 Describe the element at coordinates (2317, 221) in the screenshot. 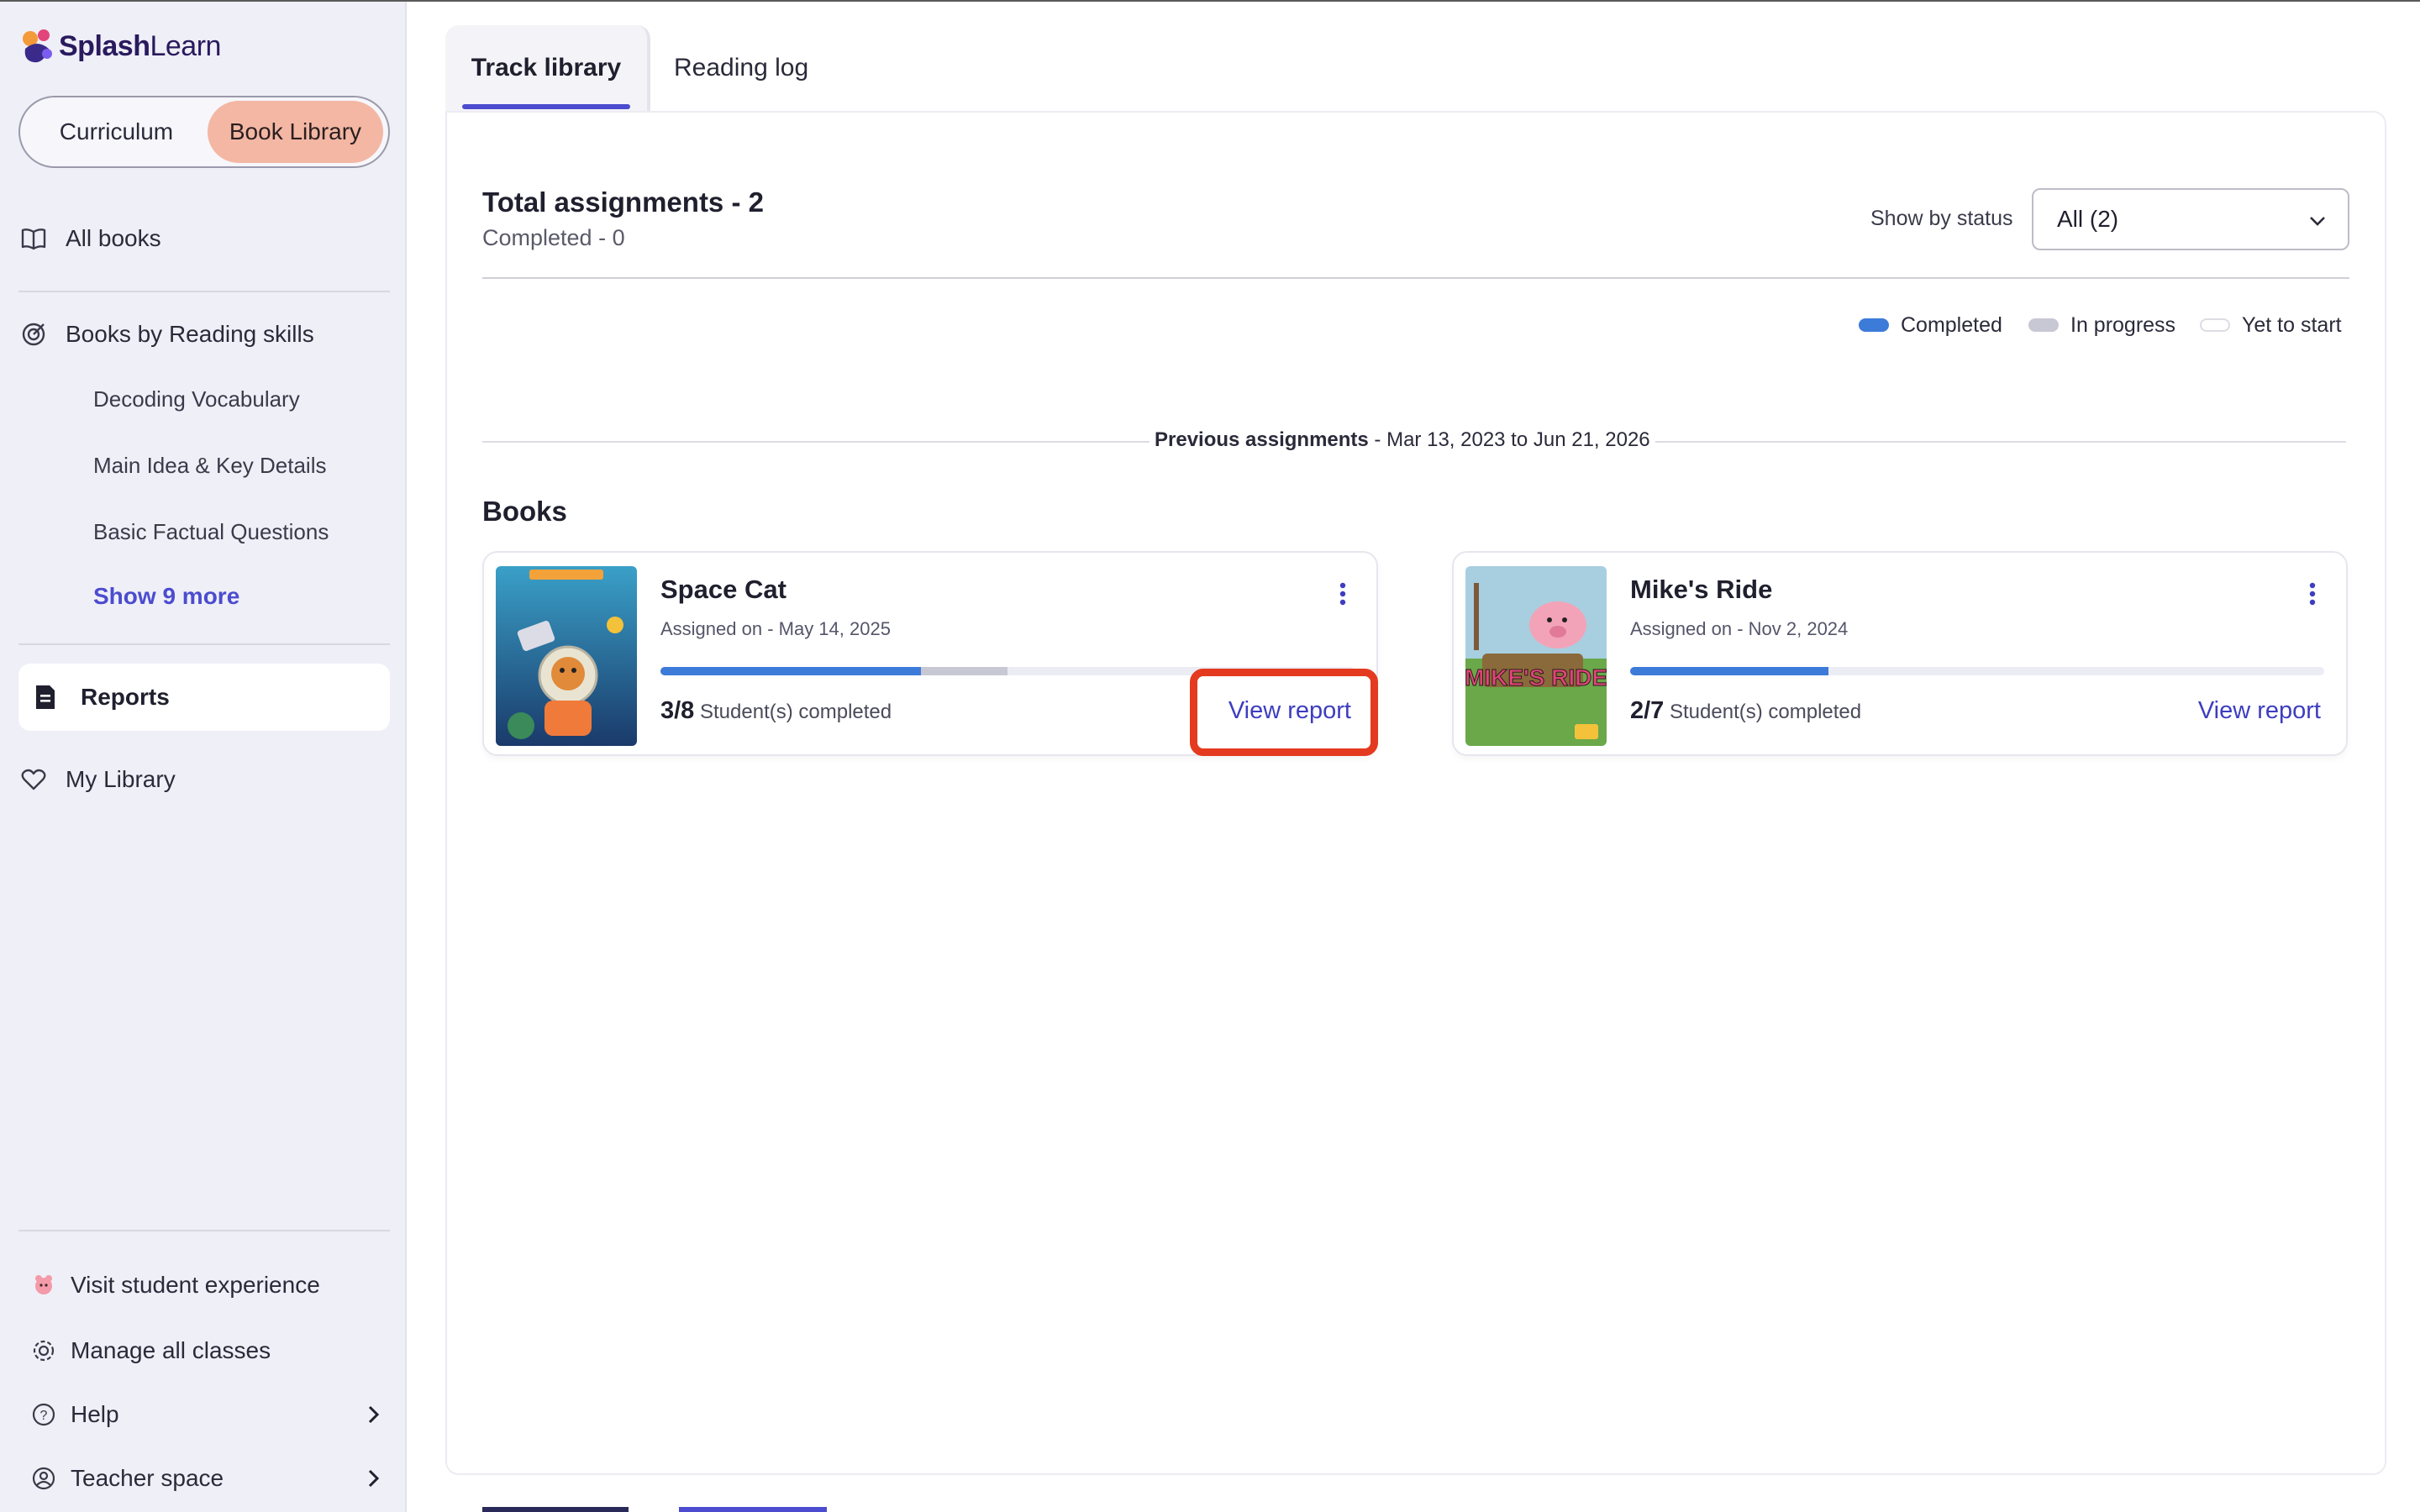

I see `chevron-down-icon` at that location.